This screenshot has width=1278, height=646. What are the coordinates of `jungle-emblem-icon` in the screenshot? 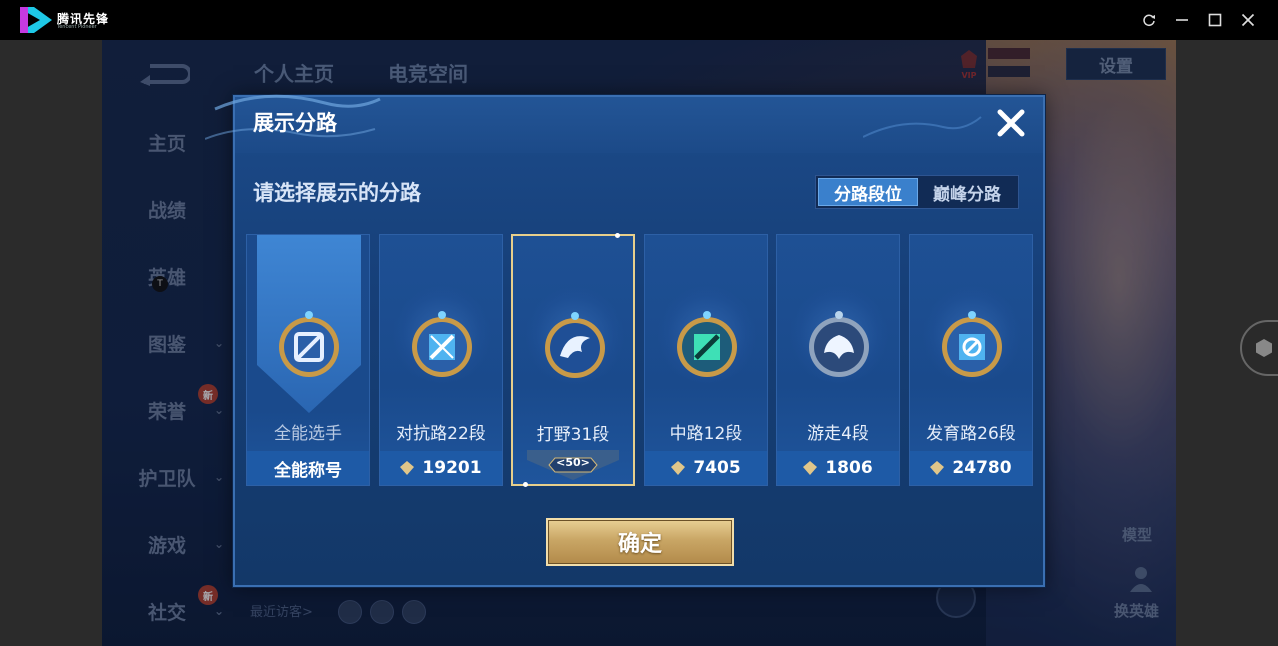 It's located at (575, 345).